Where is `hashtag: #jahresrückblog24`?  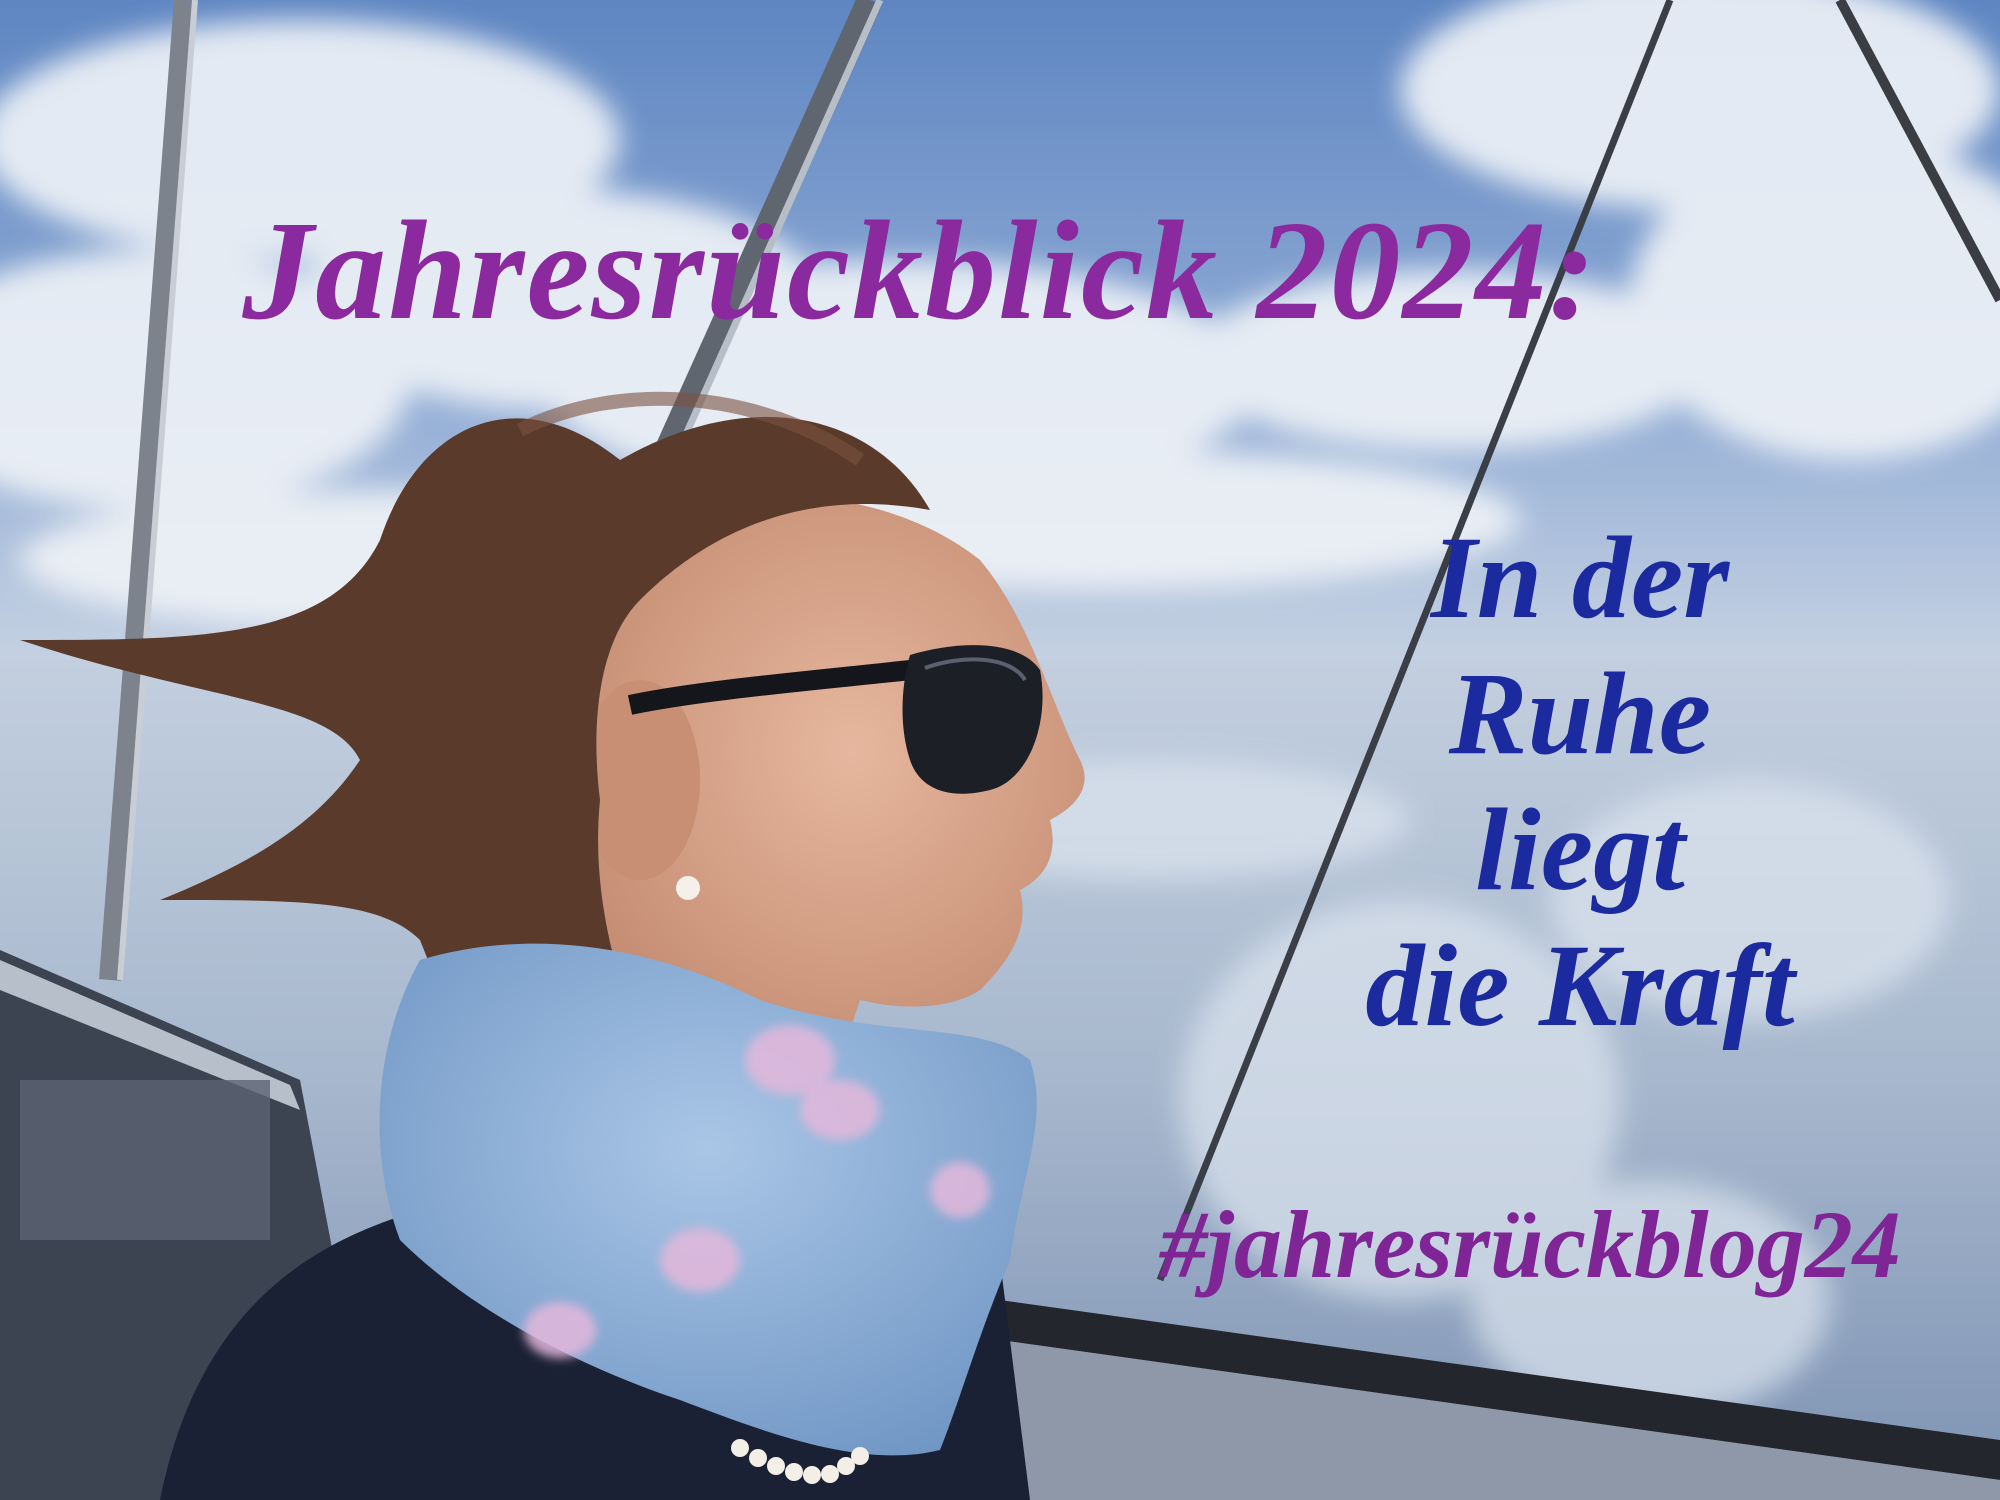
hashtag: #jahresrückblog24 is located at coordinates (1530, 1244).